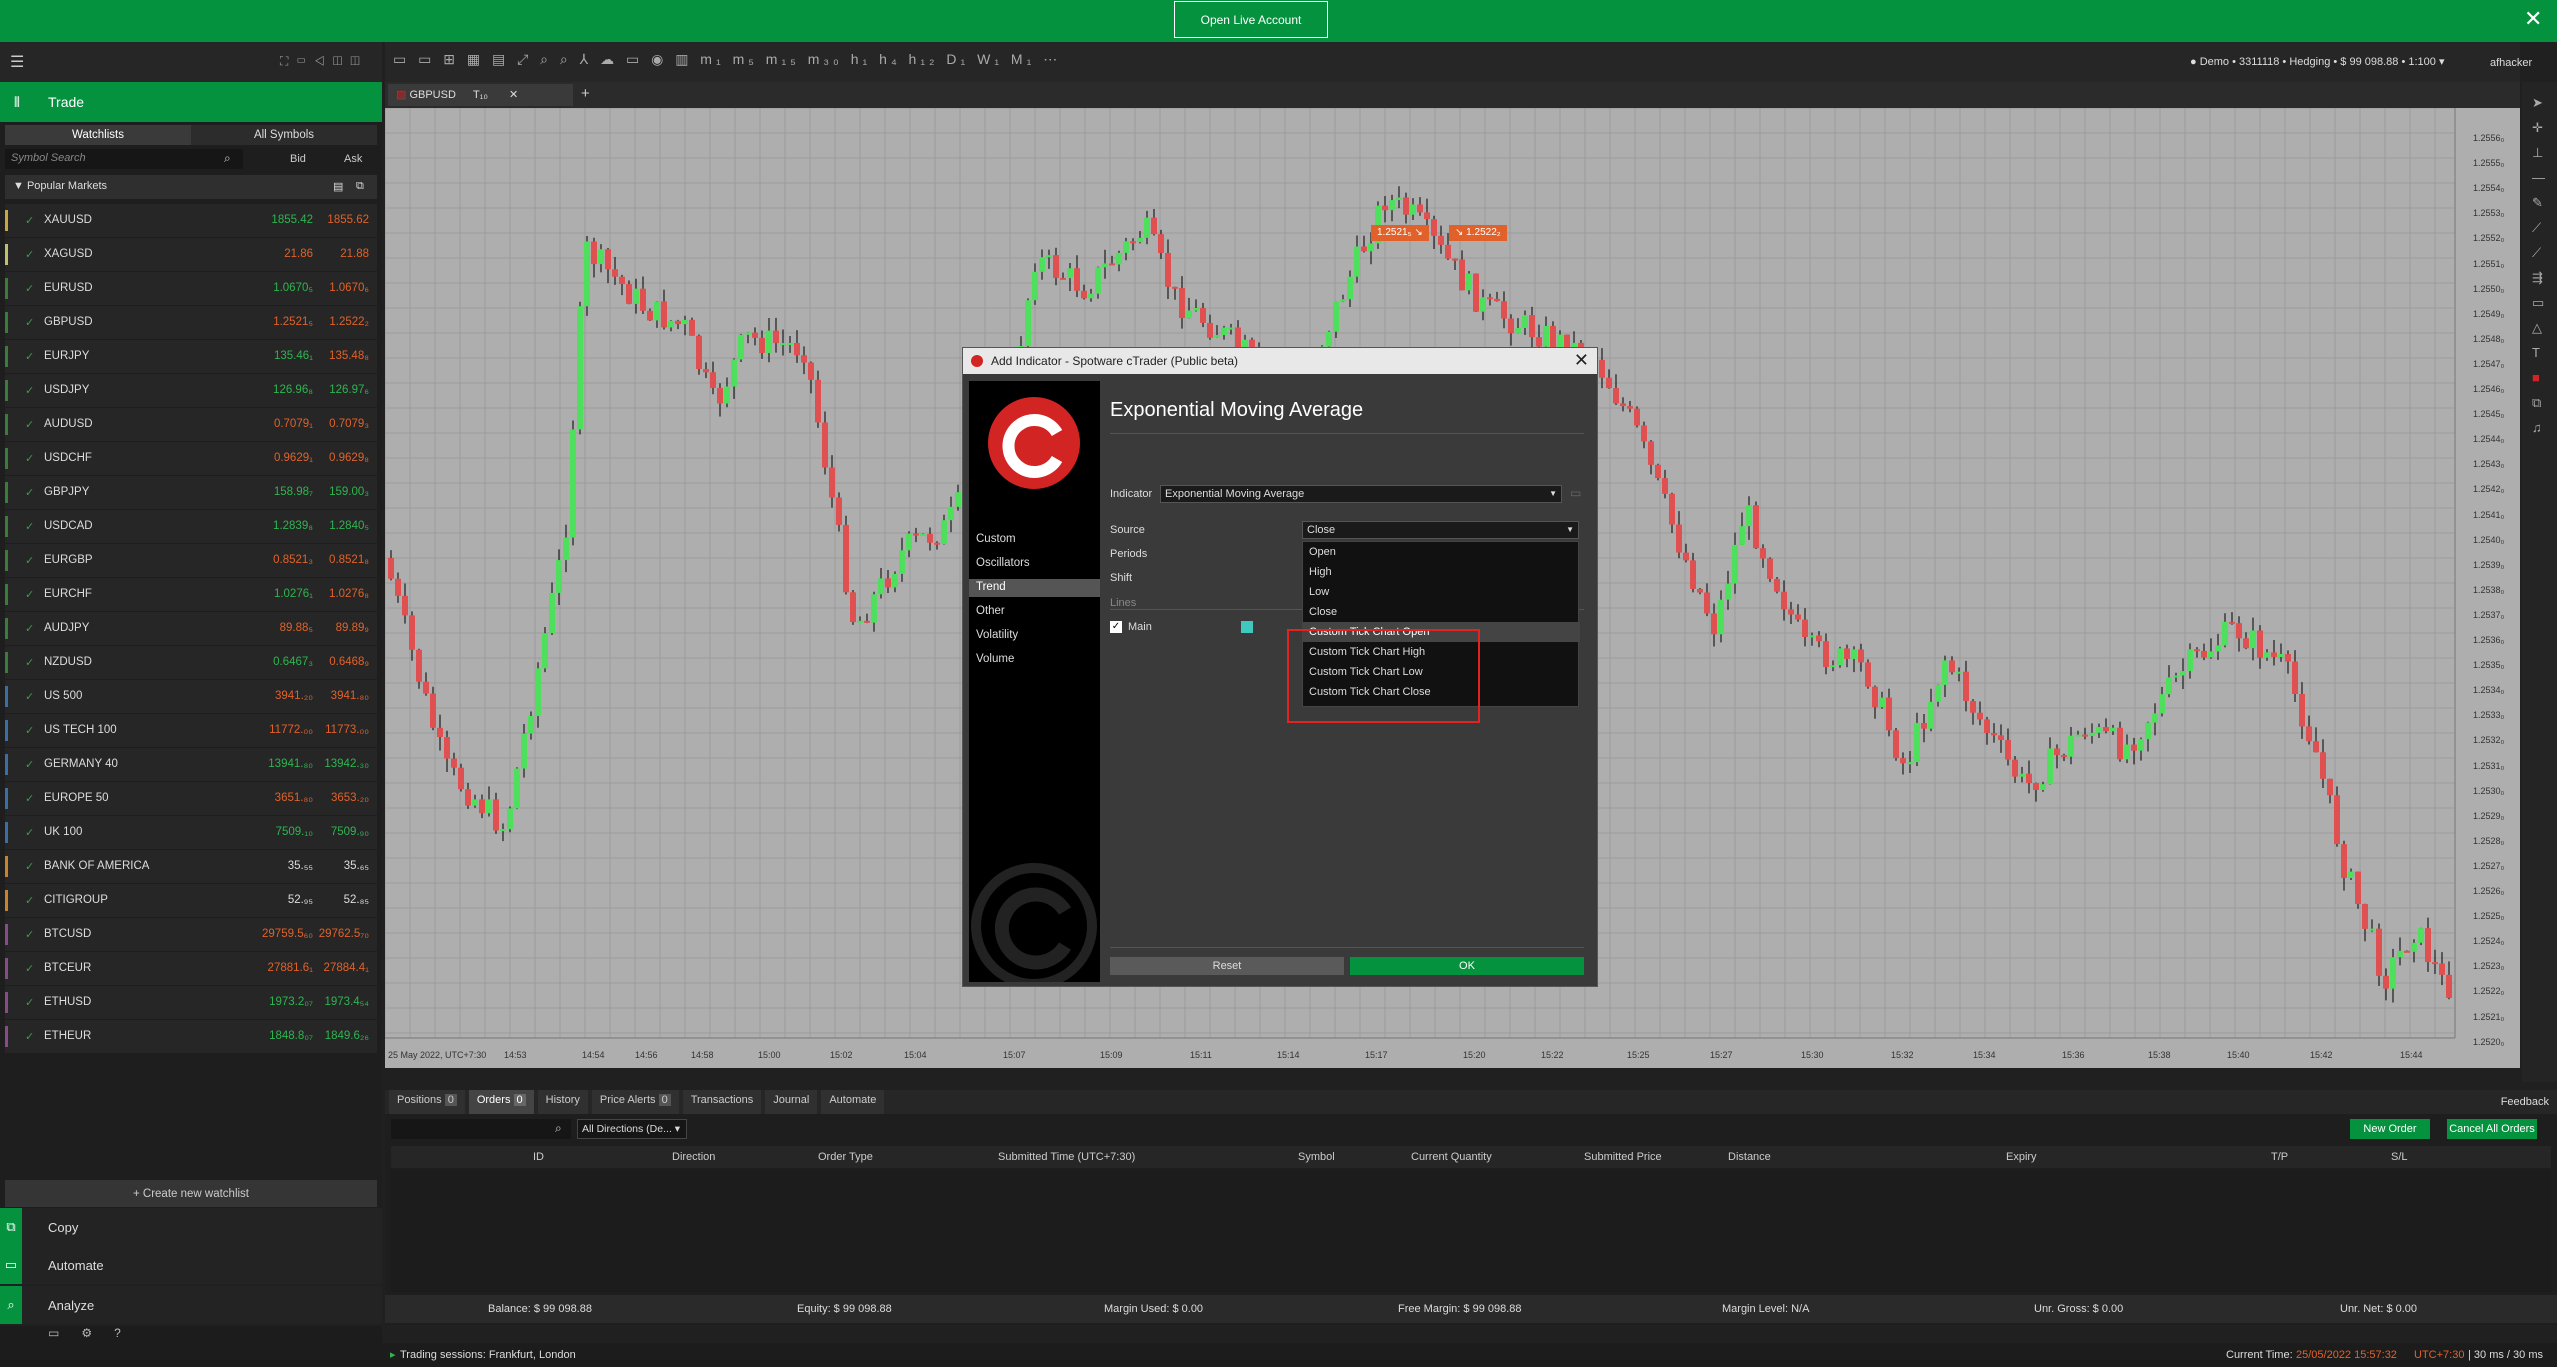 This screenshot has height=1367, width=2557. I want to click on tab-watchlists: Watchlists, so click(98, 135).